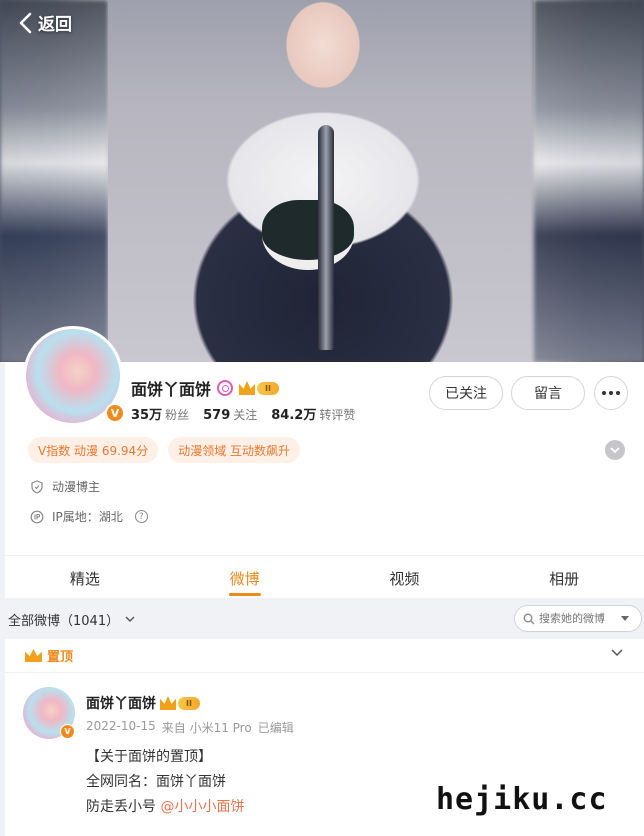  I want to click on role-line: 动漫博主, so click(65, 486).